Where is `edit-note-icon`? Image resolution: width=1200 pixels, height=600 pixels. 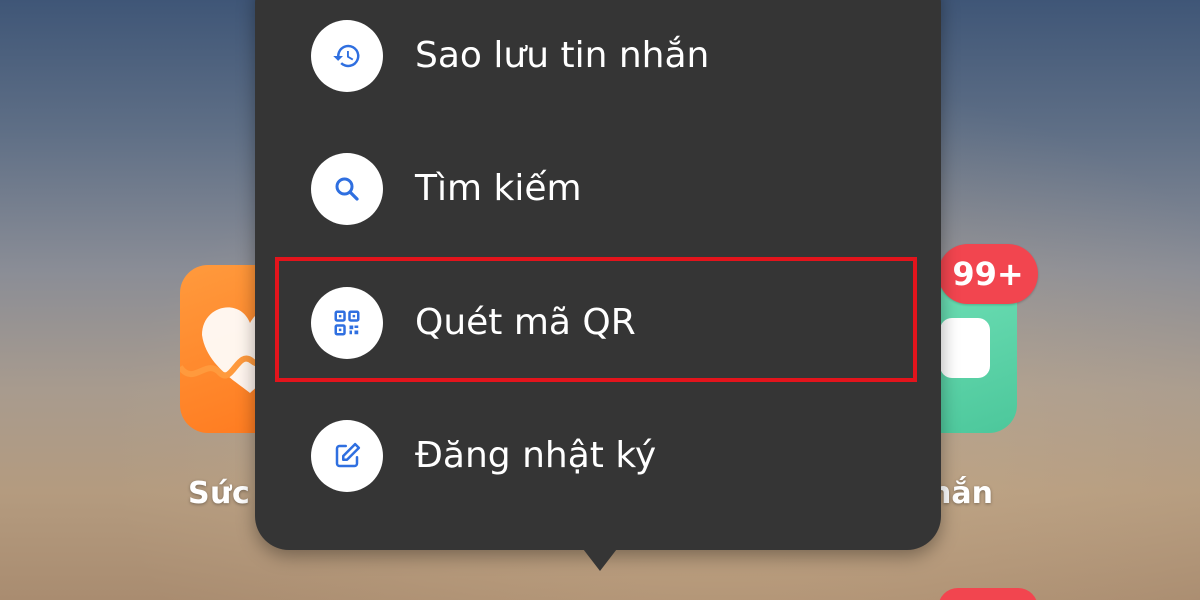
edit-note-icon is located at coordinates (348, 455).